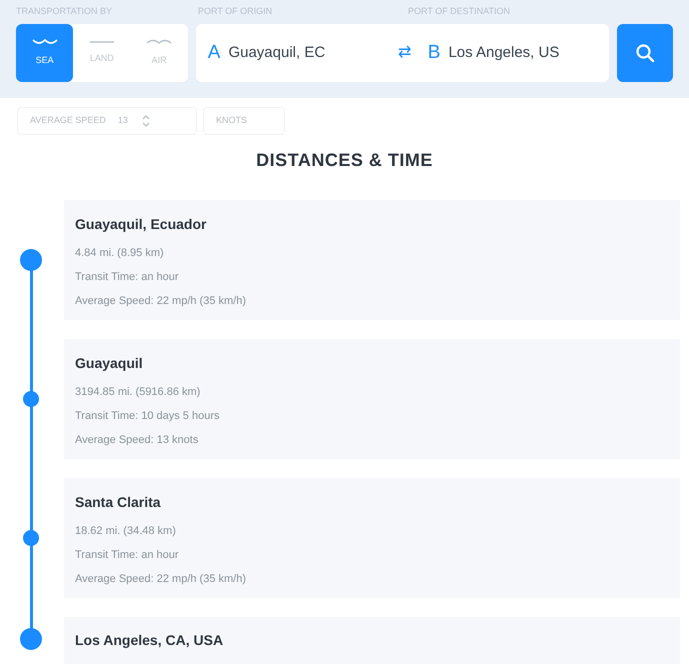 The image size is (689, 664). What do you see at coordinates (344, 160) in the screenshot?
I see `section-title: DISTANCES & TIME` at bounding box center [344, 160].